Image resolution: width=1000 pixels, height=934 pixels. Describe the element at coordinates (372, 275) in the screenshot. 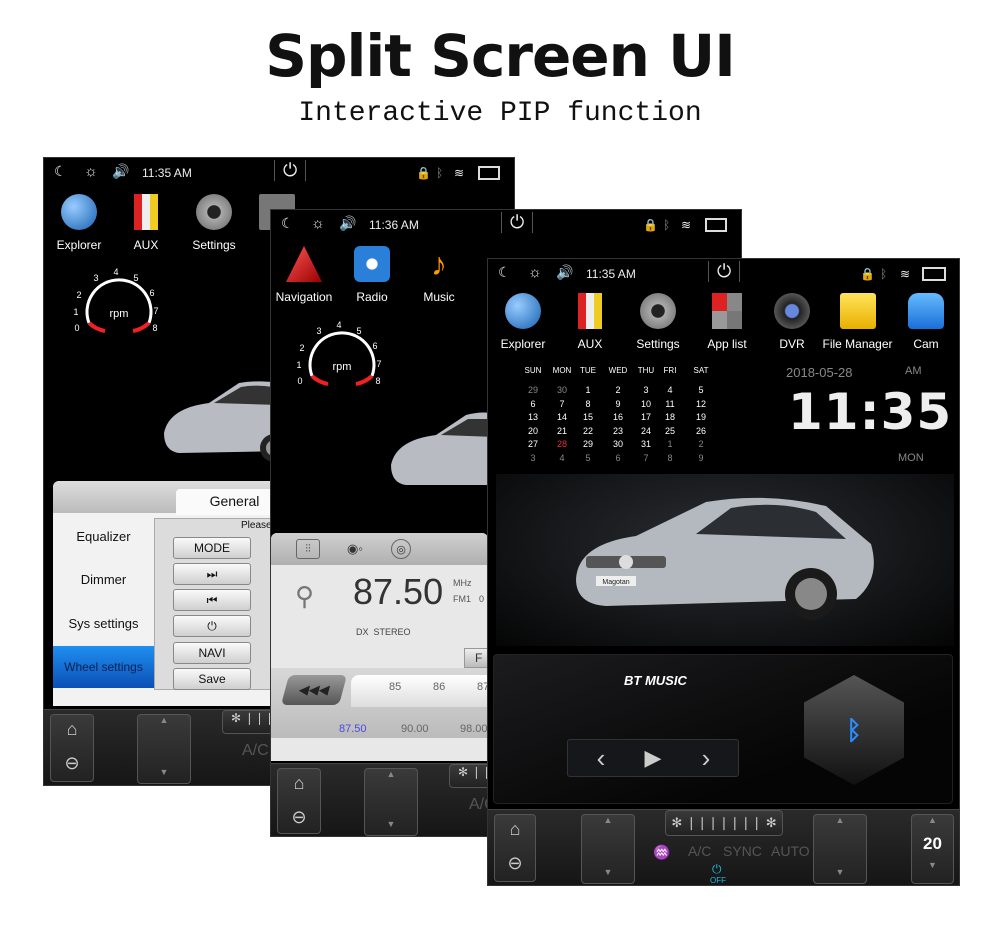

I see `app-radio: Radio` at that location.